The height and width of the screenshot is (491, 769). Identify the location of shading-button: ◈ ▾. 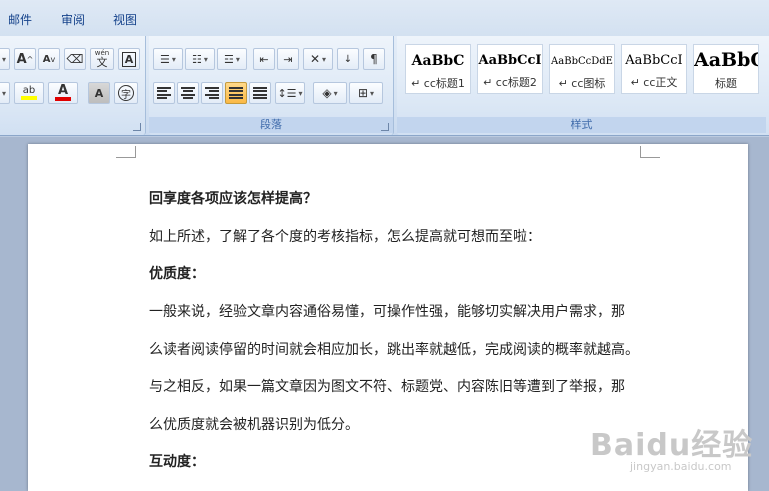
(330, 93).